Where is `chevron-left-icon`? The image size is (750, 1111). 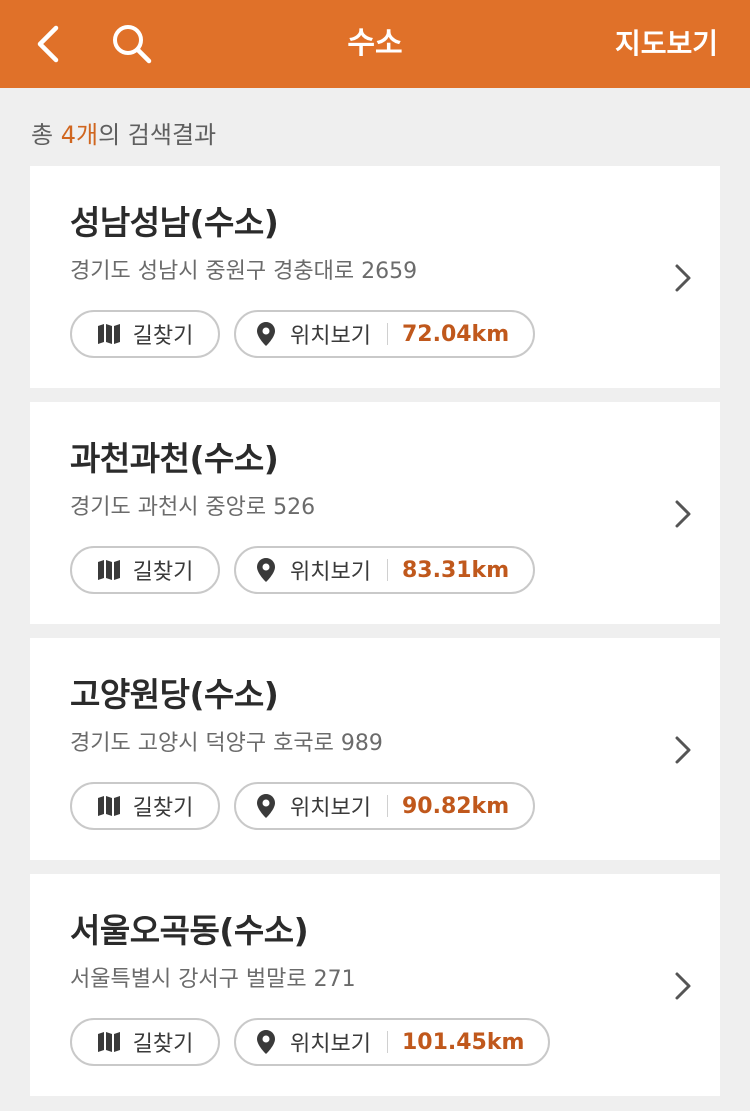
chevron-left-icon is located at coordinates (48, 44).